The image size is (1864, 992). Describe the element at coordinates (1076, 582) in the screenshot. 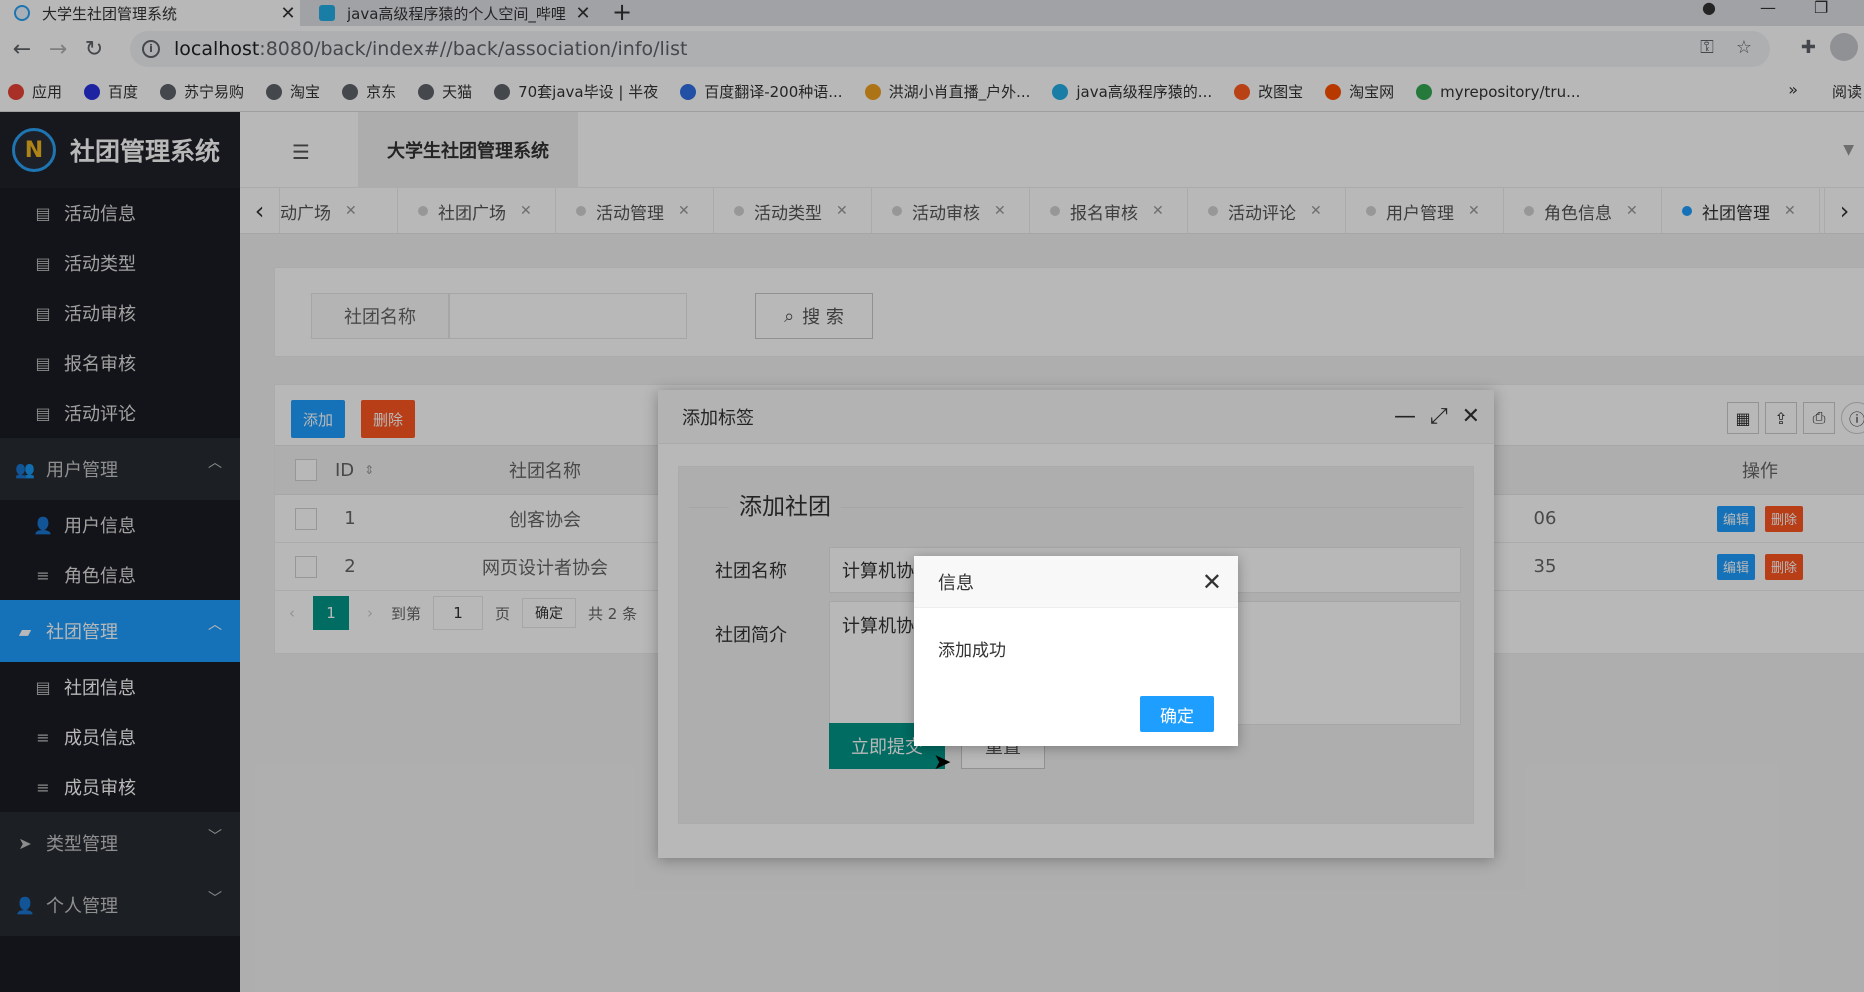

I see `dialog-header: 信息 ✕` at that location.